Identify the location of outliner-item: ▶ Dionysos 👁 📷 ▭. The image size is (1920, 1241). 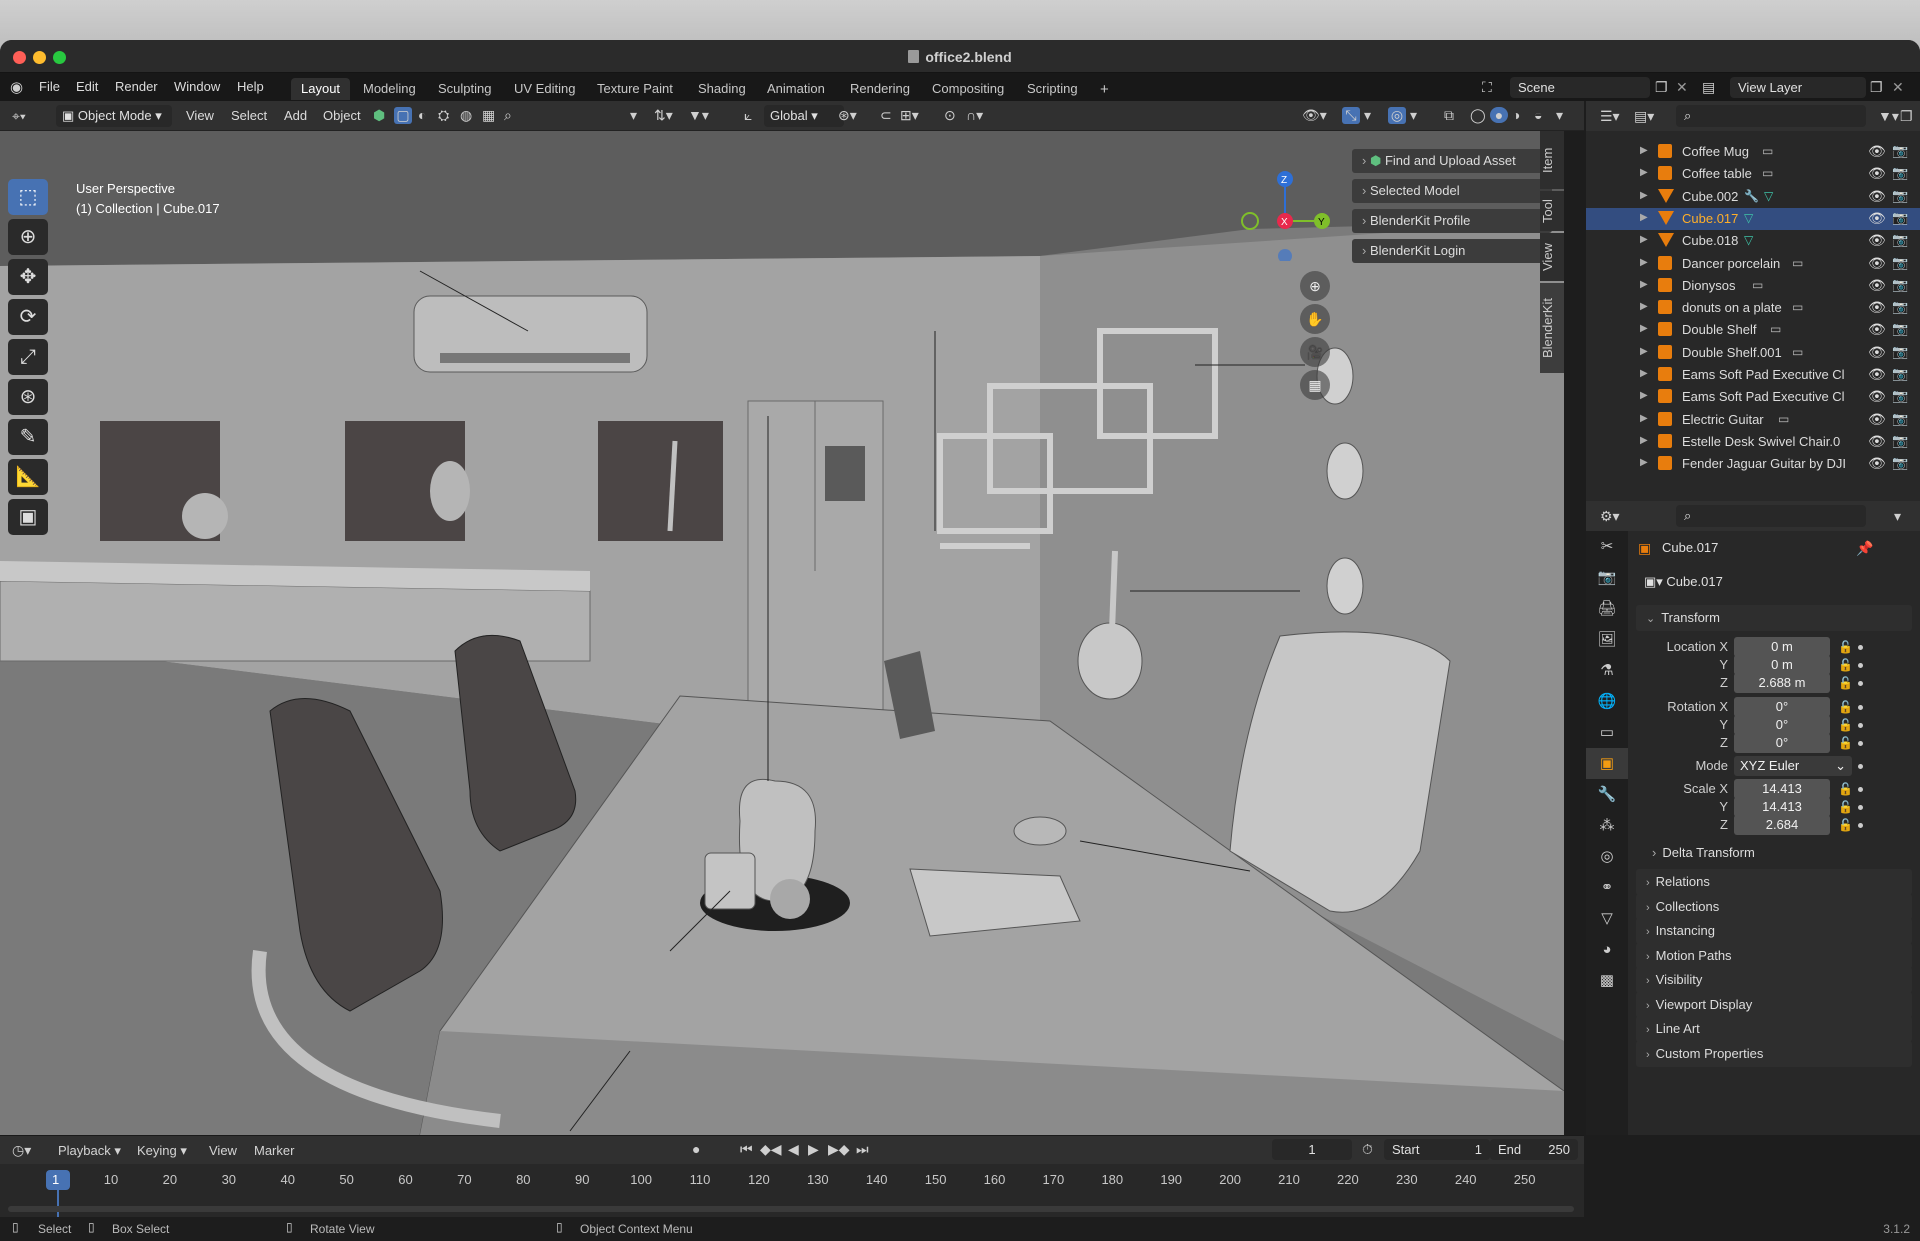
(1753, 286).